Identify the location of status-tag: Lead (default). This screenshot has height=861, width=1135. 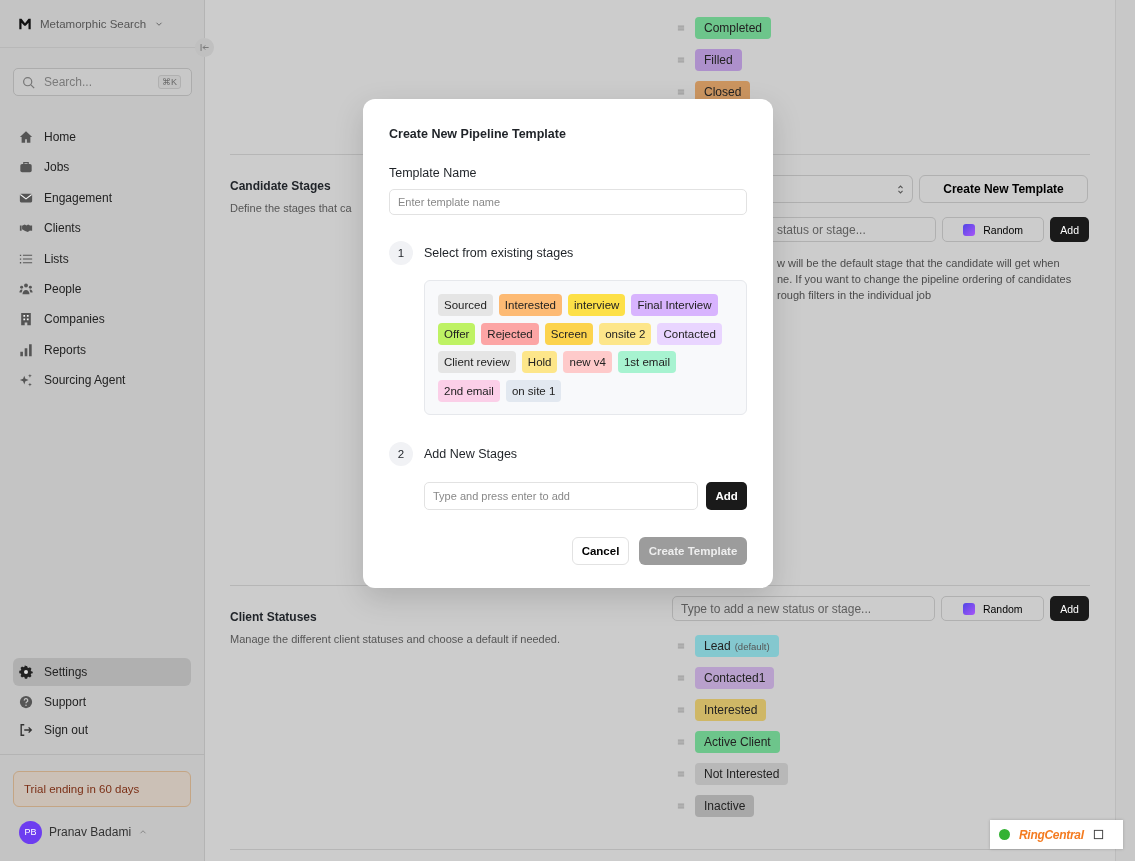
(737, 646).